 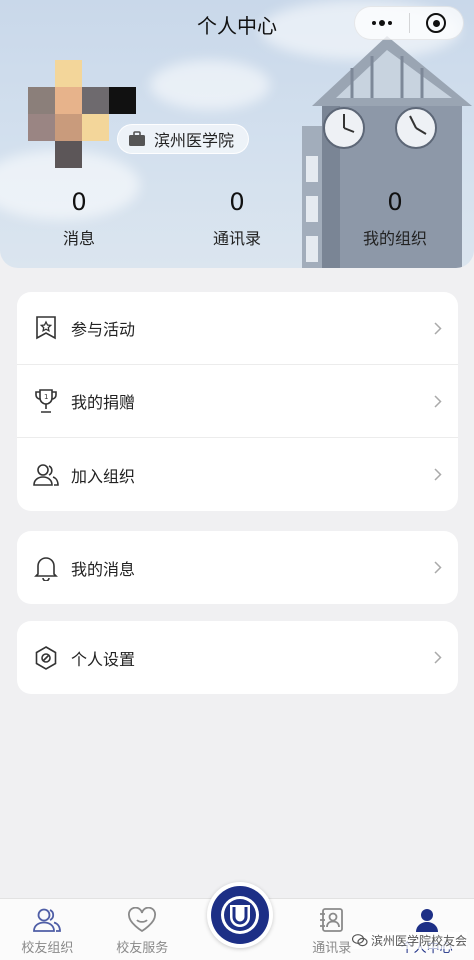 I want to click on menu-item-label: 参与活动, so click(x=103, y=329).